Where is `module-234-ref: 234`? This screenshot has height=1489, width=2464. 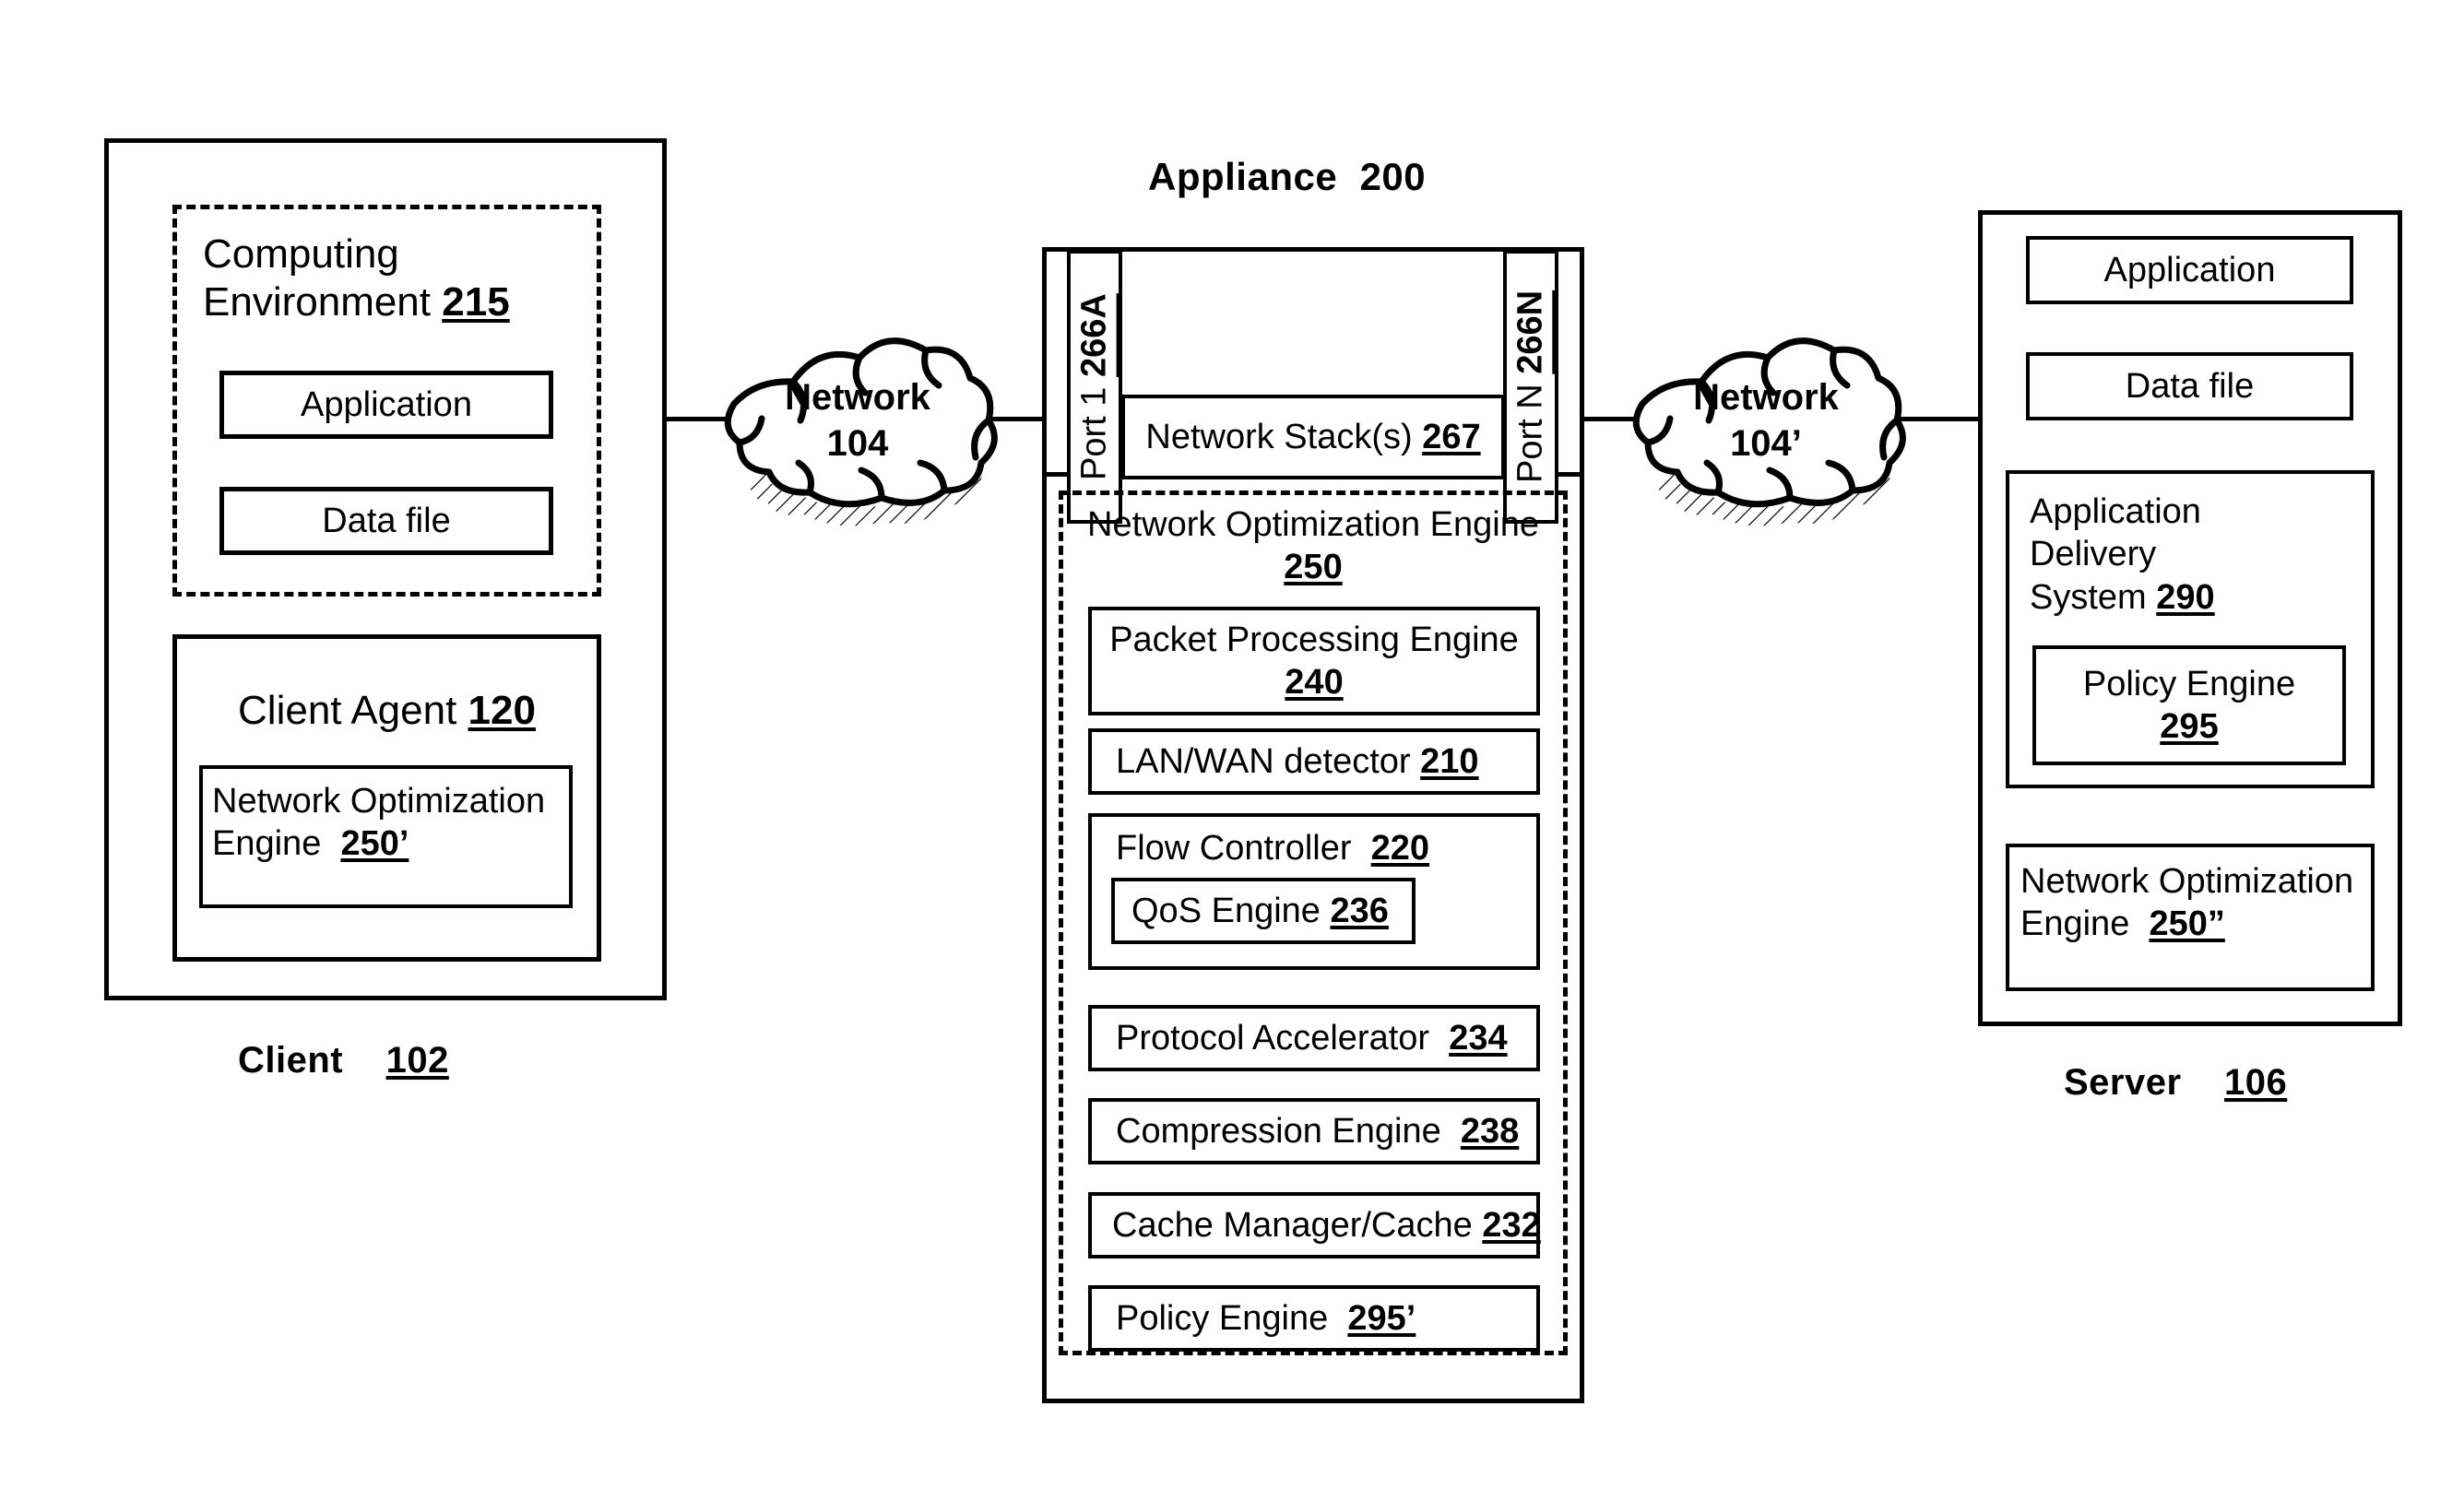 module-234-ref: 234 is located at coordinates (1479, 1038).